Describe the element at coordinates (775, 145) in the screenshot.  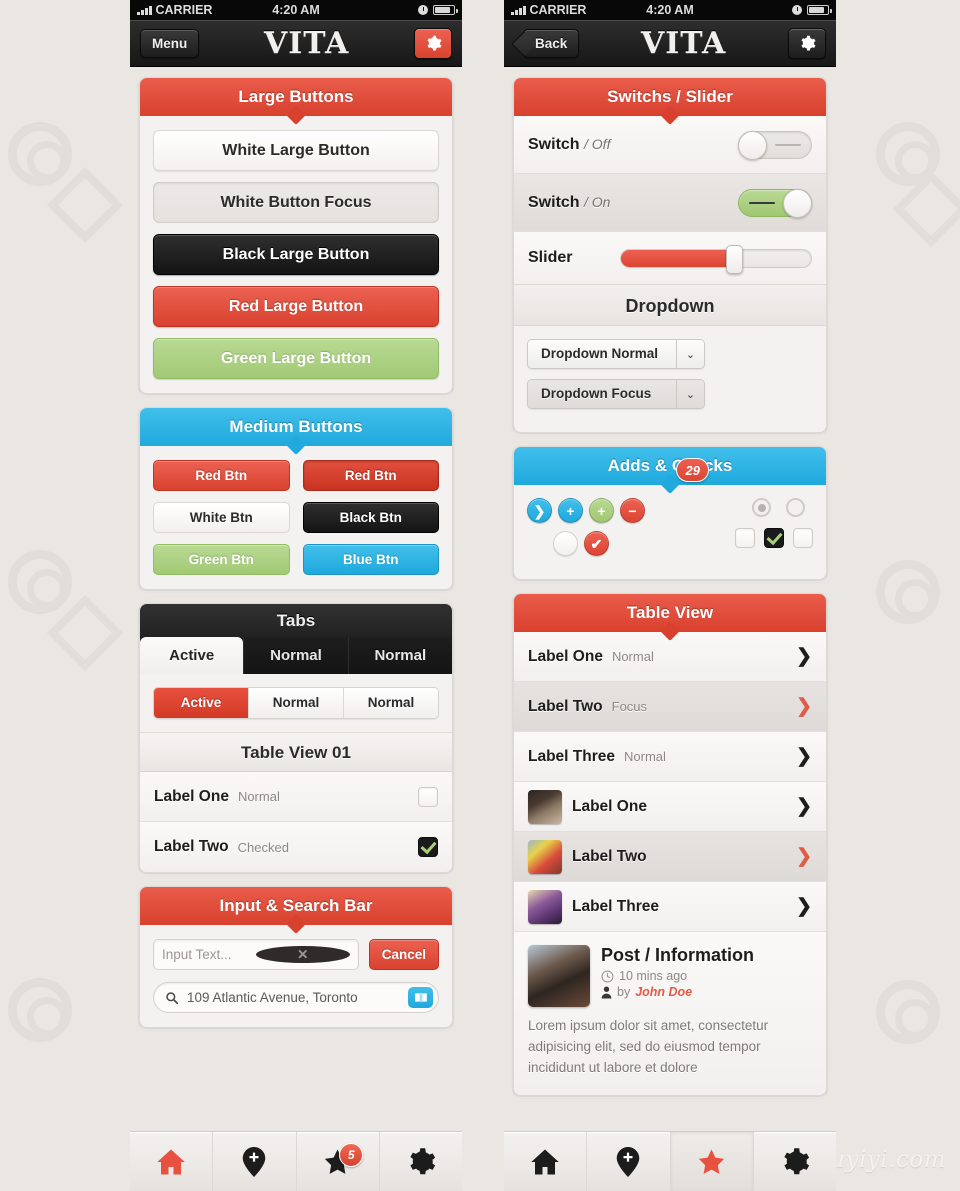
I see `toggle-switch-off` at that location.